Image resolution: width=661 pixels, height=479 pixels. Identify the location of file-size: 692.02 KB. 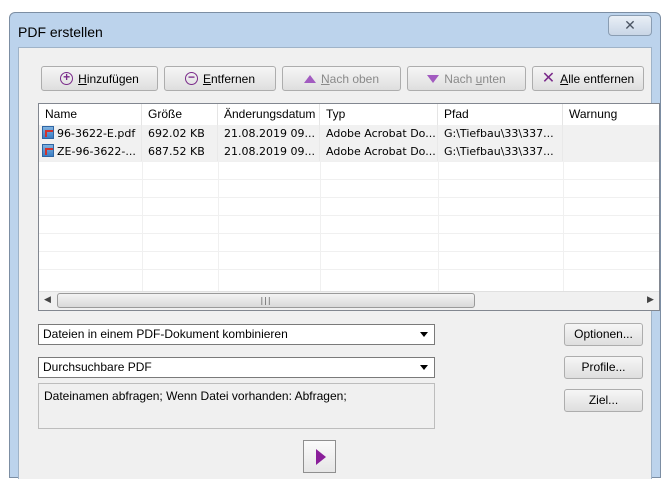
(180, 134).